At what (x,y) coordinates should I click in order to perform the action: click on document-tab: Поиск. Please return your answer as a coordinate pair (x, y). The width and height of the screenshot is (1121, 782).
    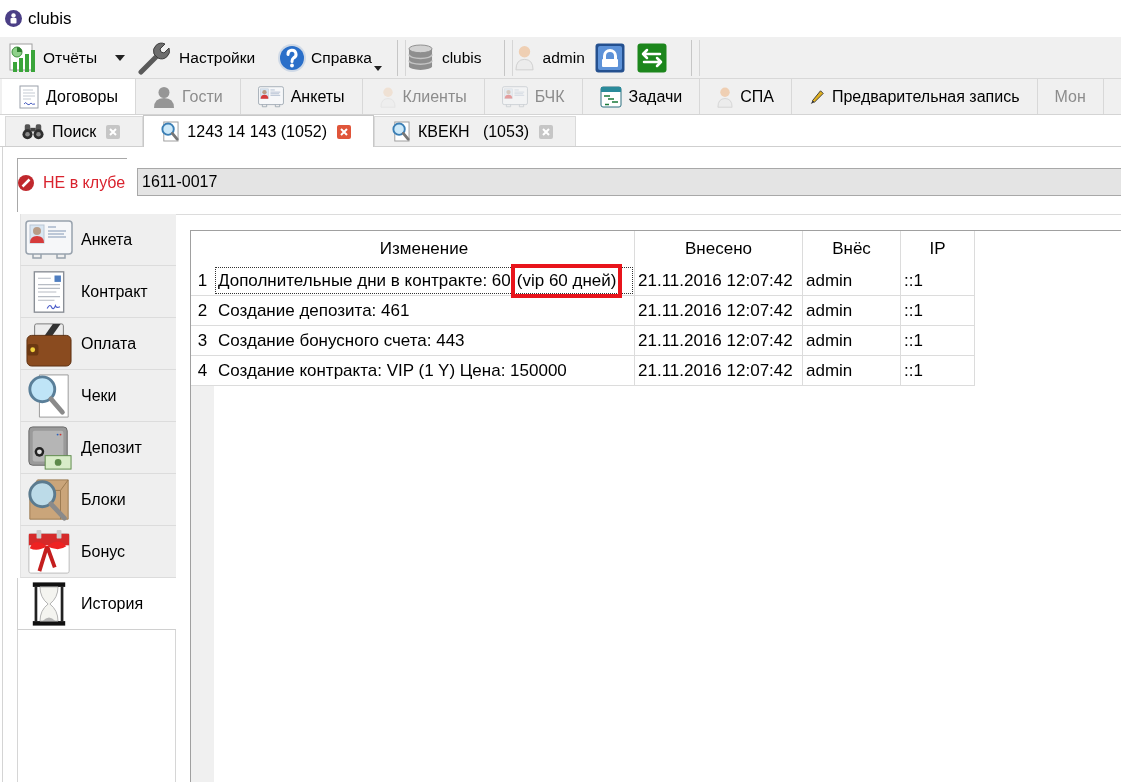
    Looking at the image, I should click on (74, 131).